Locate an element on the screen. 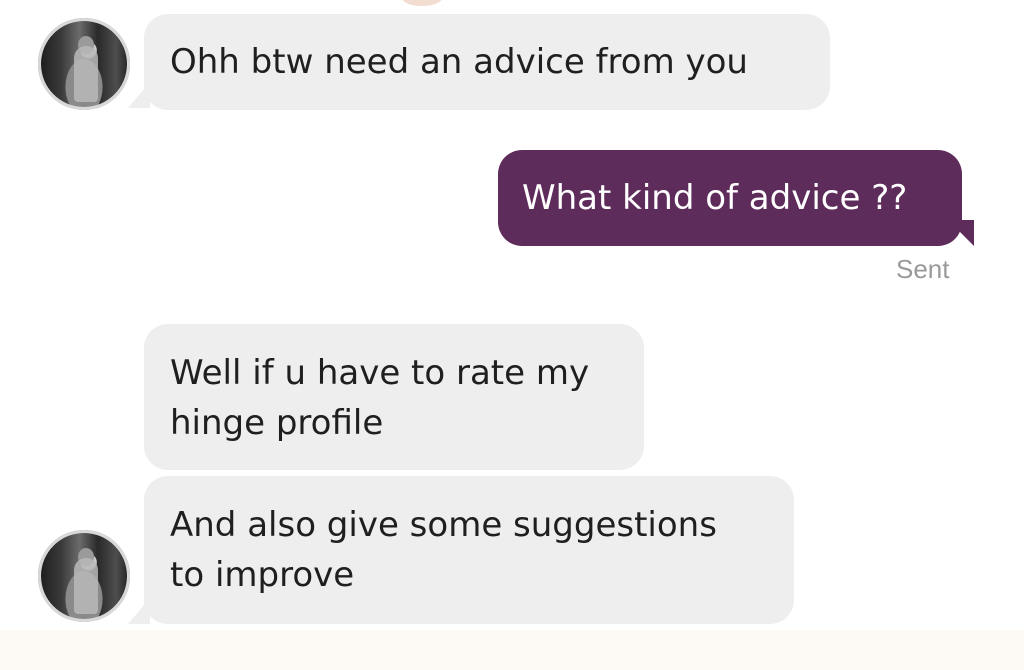 This screenshot has width=1024, height=670. incoming-message-bubble: Ohh btw need an advice from you is located at coordinates (487, 62).